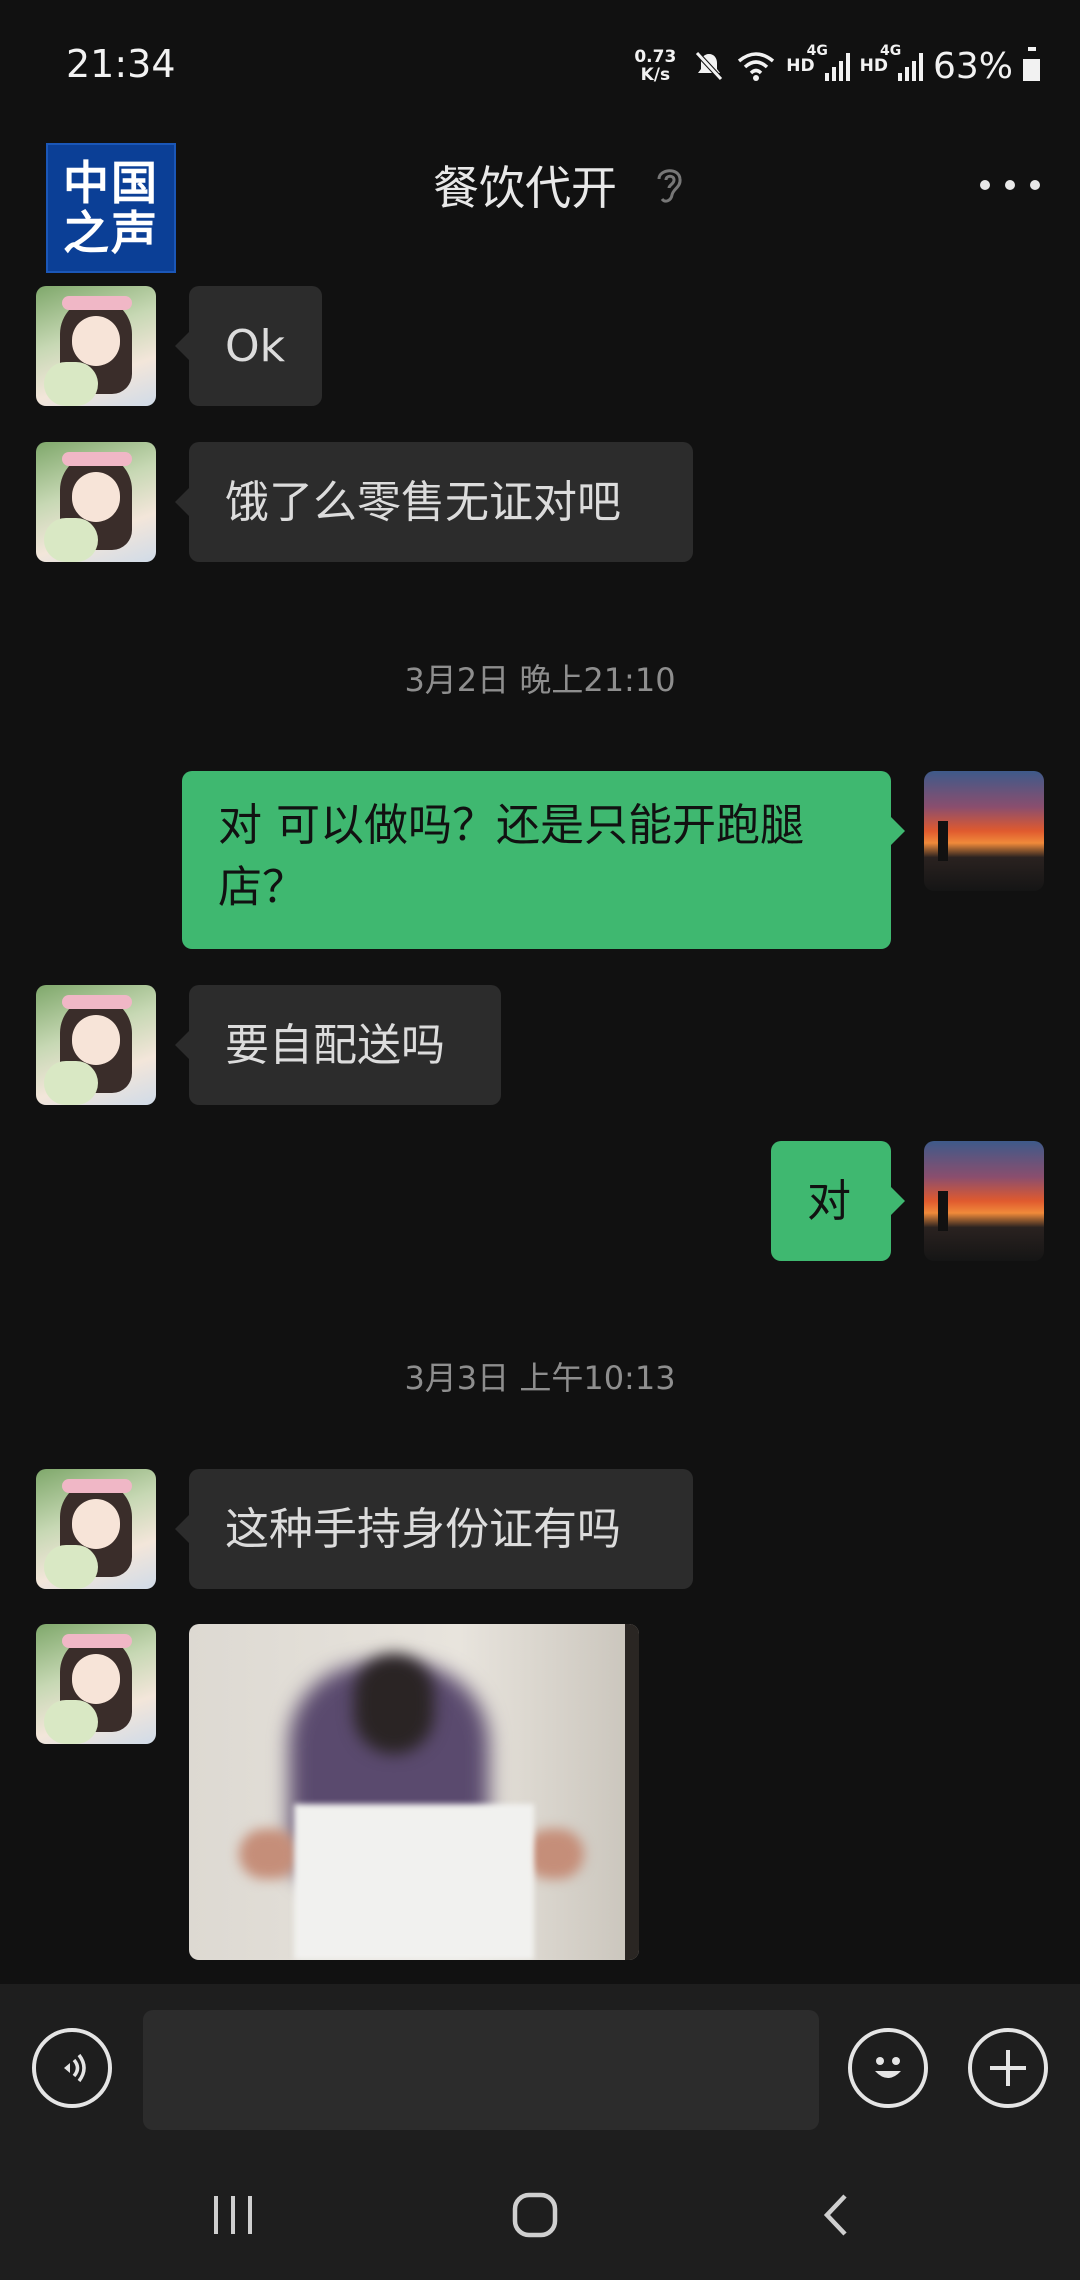  I want to click on emoji-icon, so click(888, 2067).